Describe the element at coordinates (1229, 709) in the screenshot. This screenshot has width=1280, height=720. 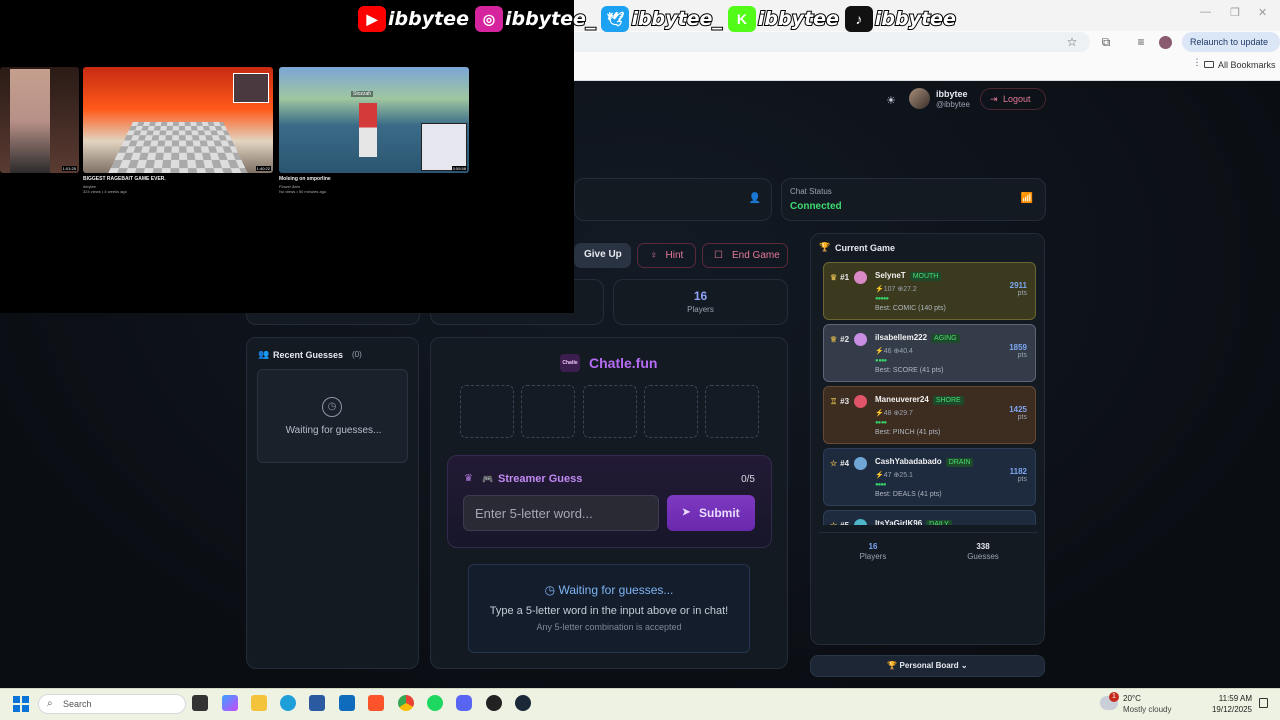
I see `clock-date: 19/12/2025` at that location.